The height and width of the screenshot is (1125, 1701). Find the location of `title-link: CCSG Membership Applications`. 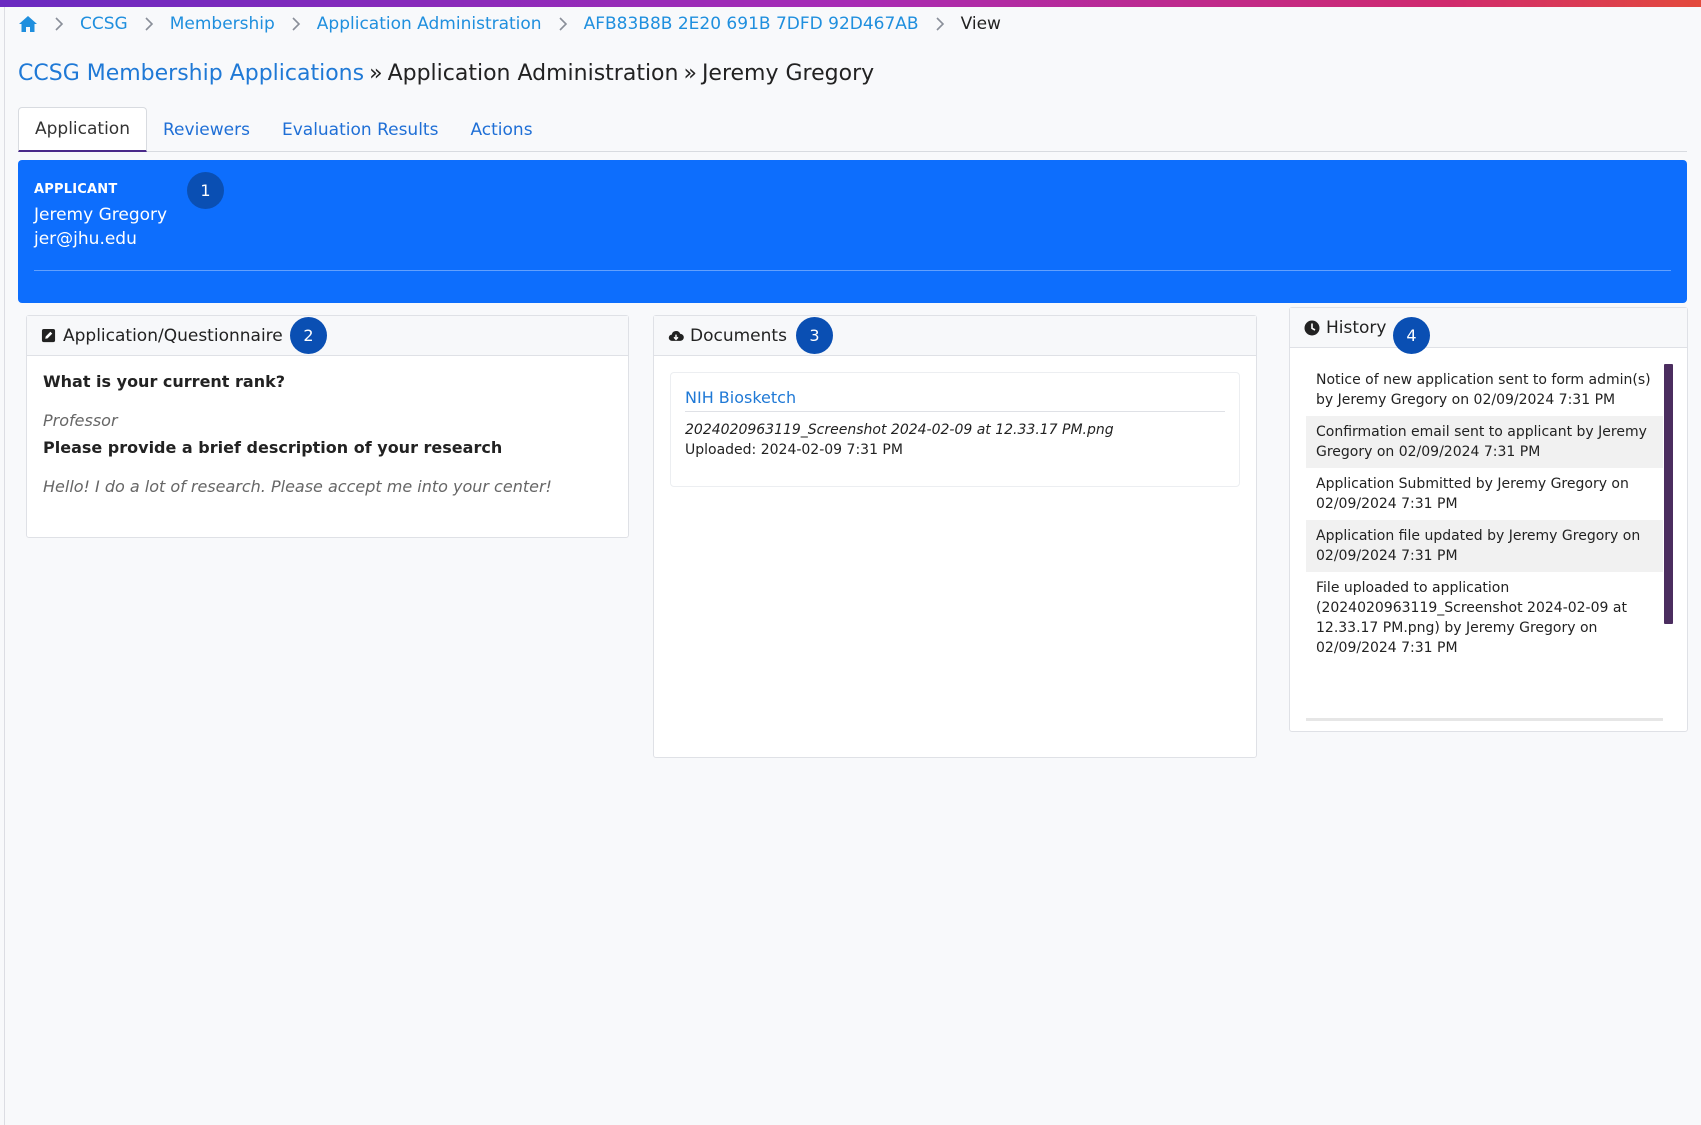

title-link: CCSG Membership Applications is located at coordinates (191, 73).